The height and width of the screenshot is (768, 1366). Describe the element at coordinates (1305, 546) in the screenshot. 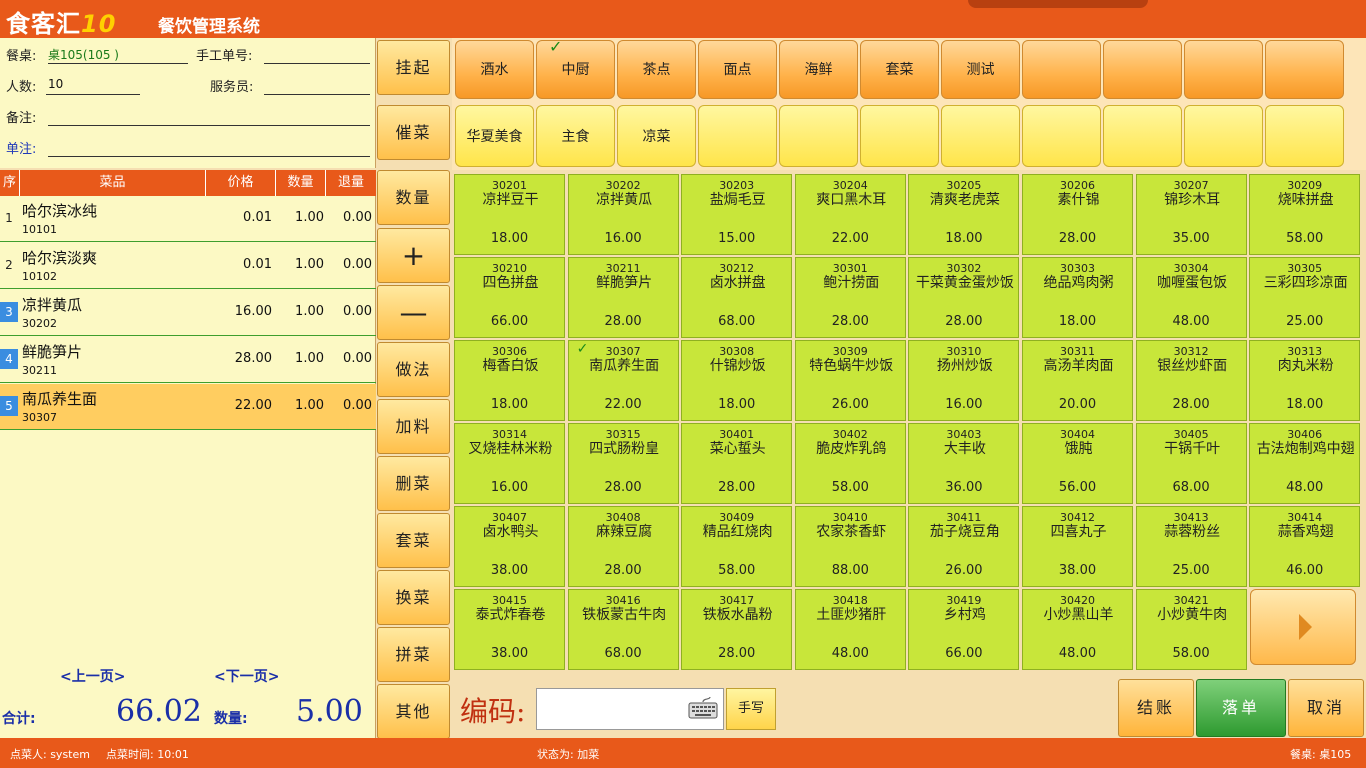

I see `dish-tile: 30414 蒜香鸡翅 46.00` at that location.